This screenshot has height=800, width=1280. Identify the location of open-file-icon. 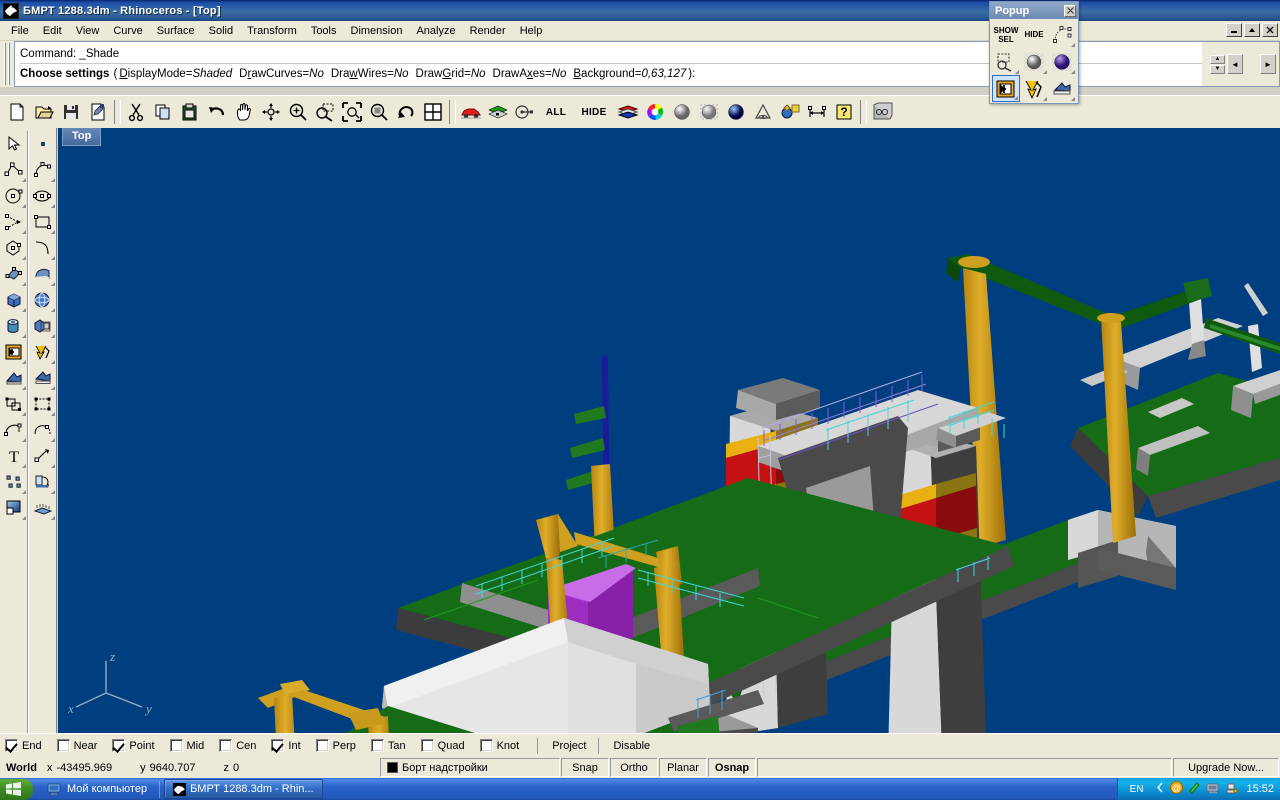
(44, 112).